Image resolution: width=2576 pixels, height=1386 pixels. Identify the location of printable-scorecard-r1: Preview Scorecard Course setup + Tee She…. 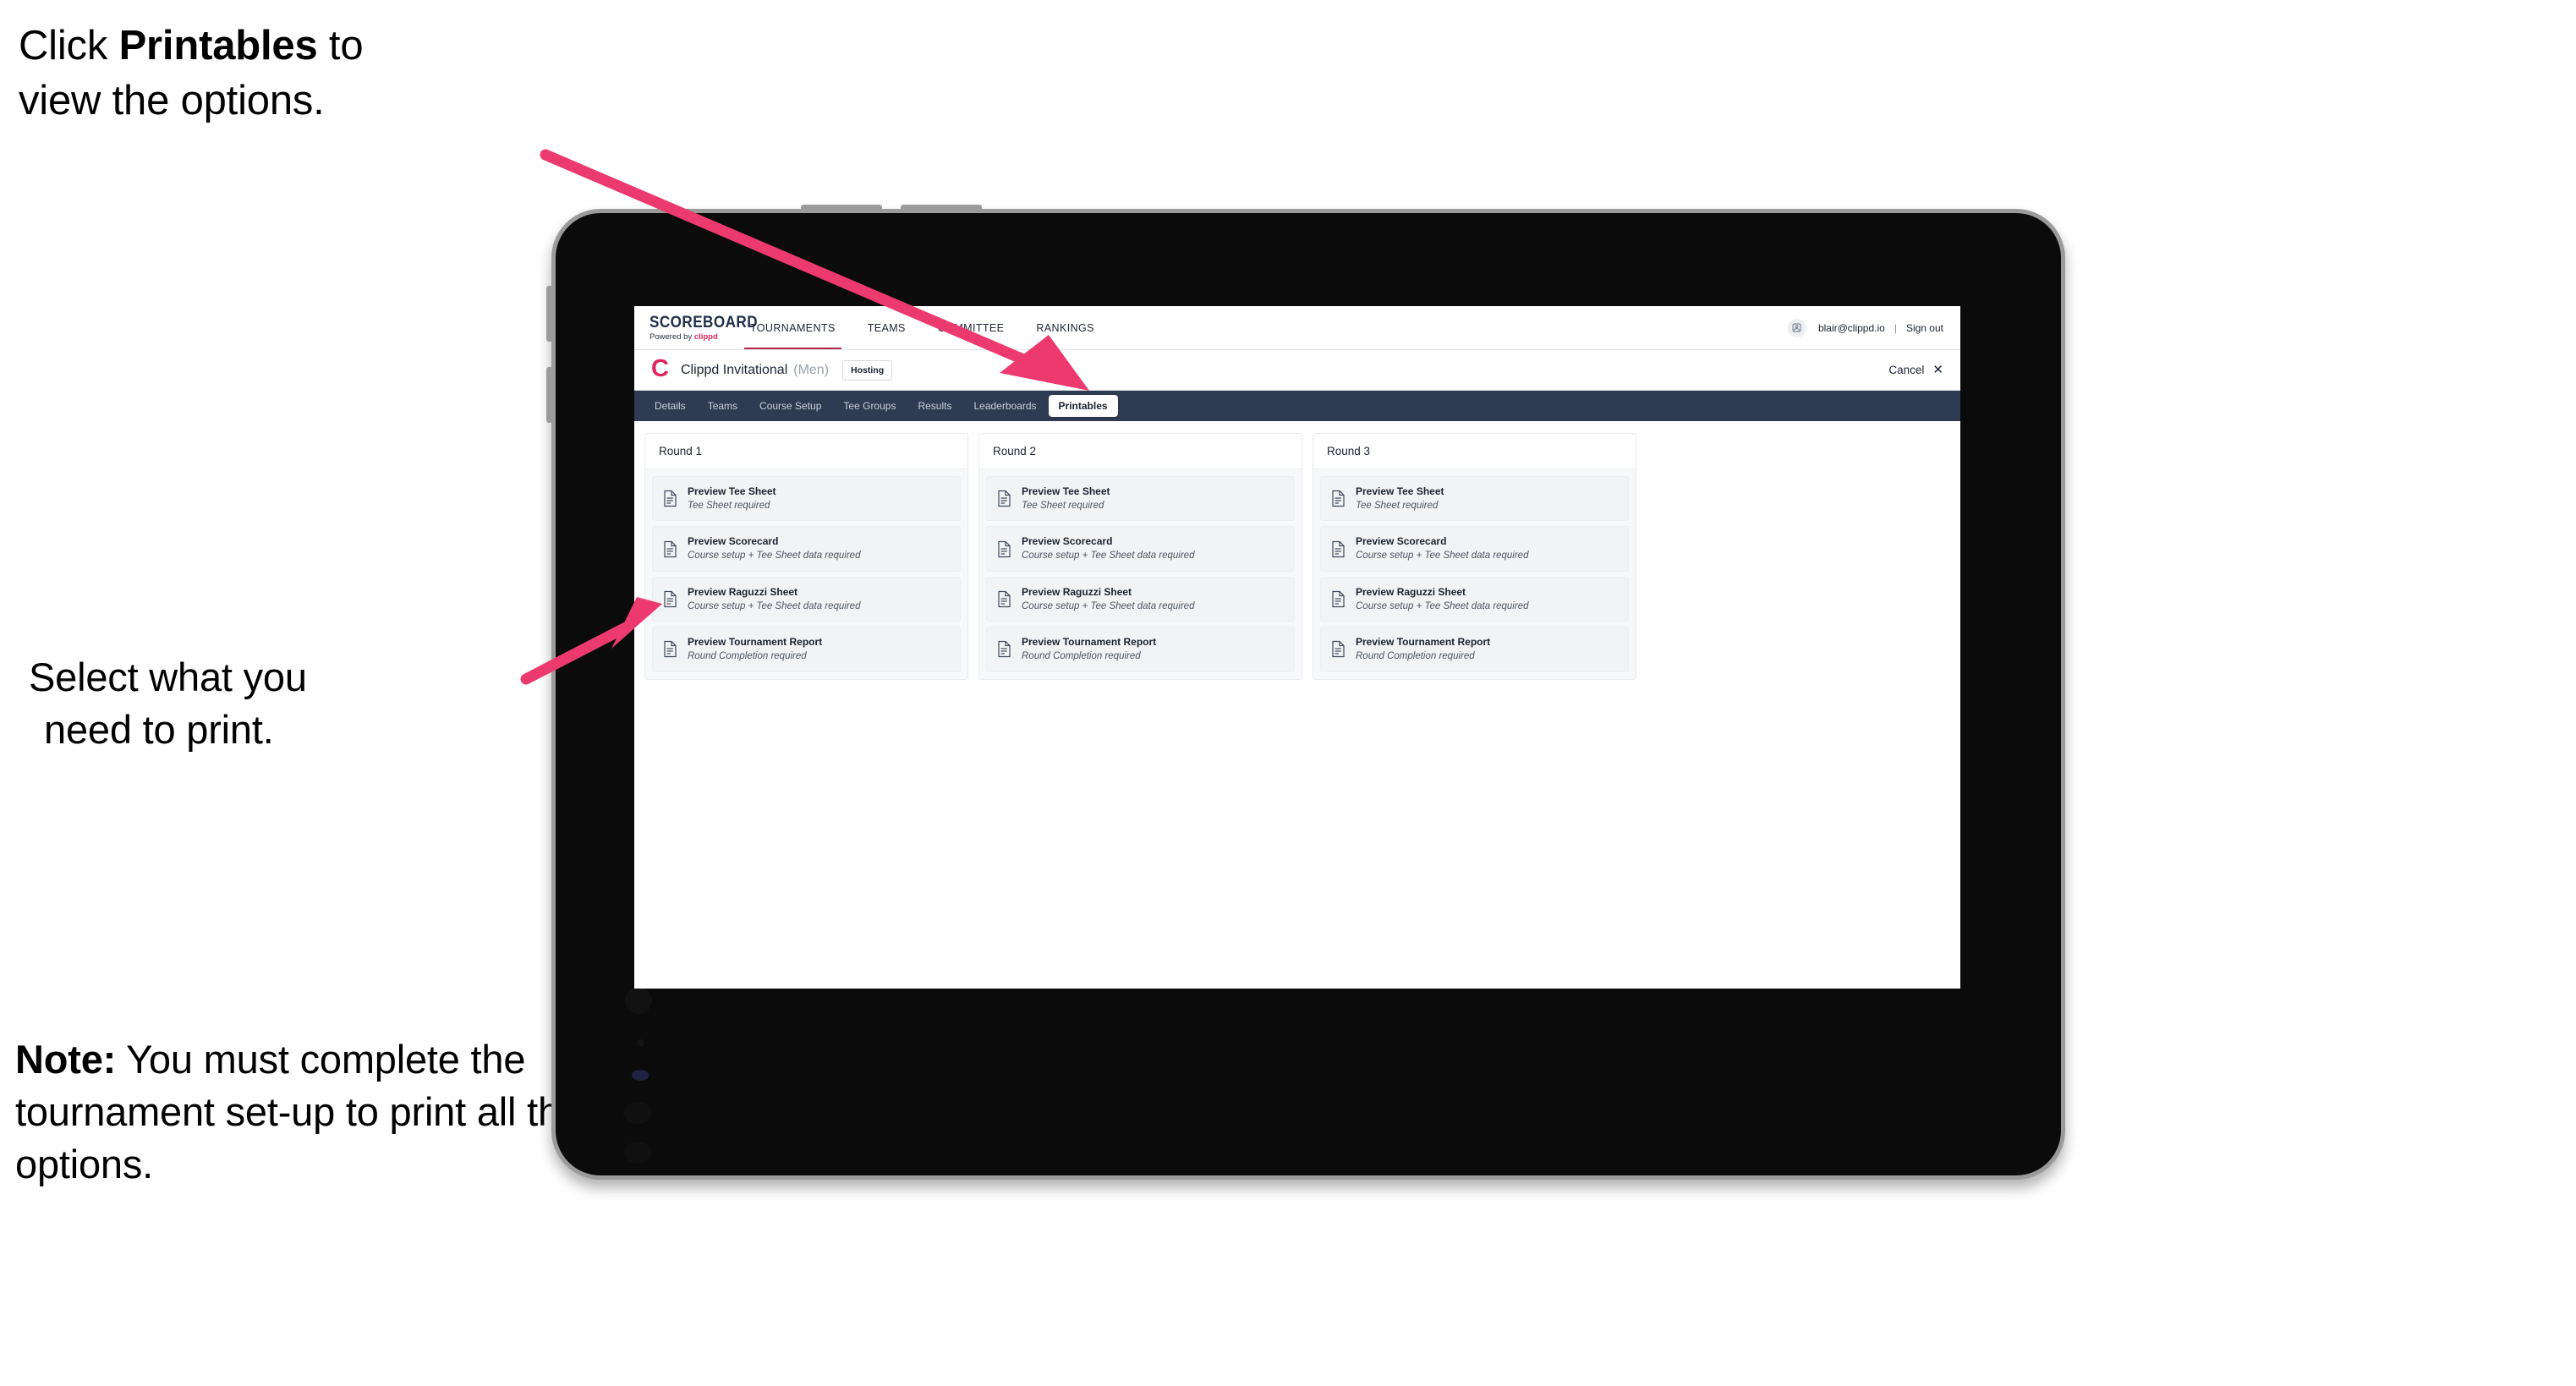
(806, 549).